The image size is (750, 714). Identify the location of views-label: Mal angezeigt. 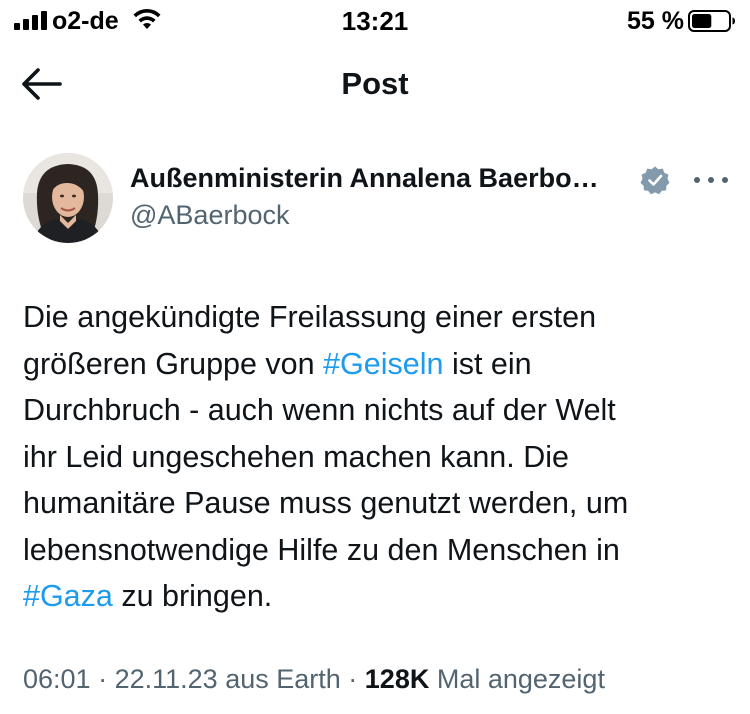
(520, 679).